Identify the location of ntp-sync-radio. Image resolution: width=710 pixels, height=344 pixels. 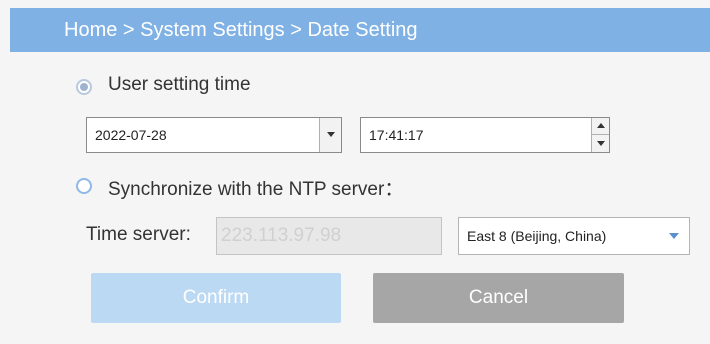
(84, 186).